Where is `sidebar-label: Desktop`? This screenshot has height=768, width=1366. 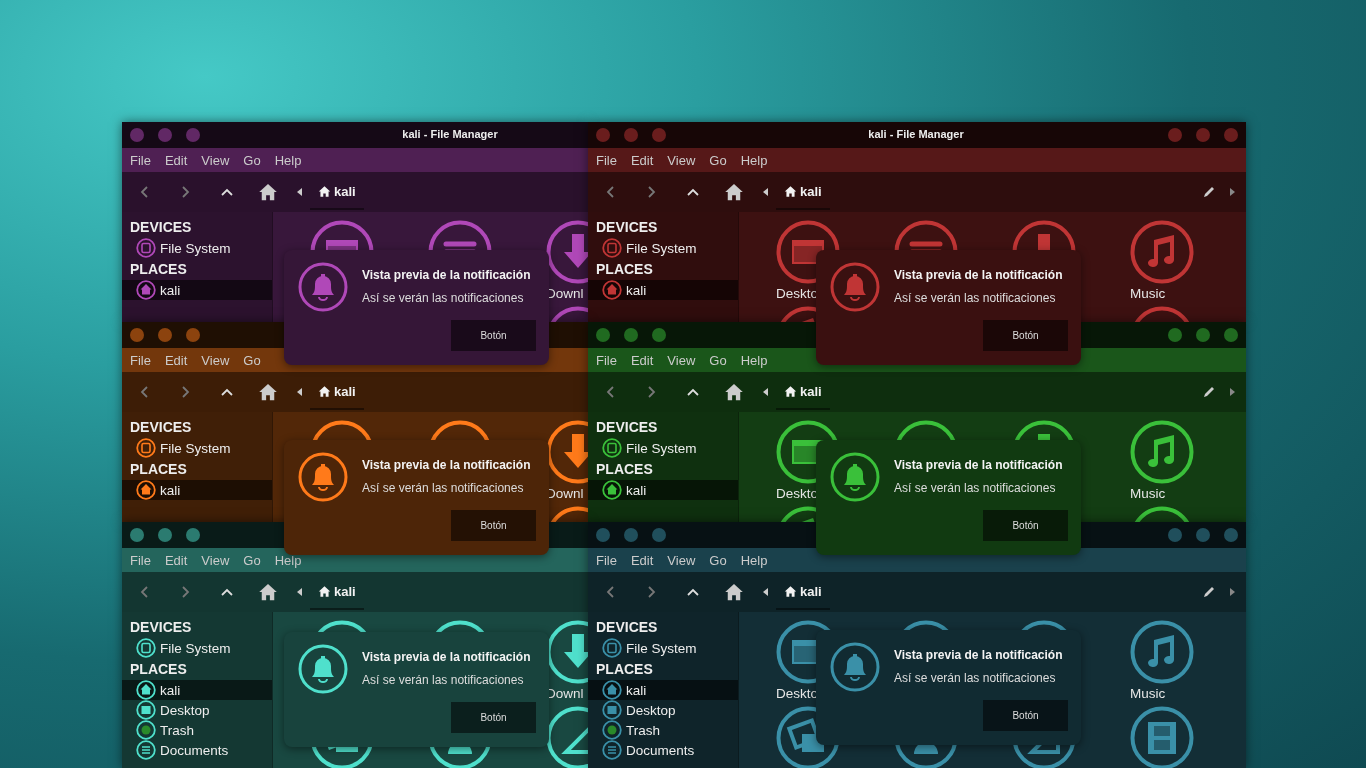
sidebar-label: Desktop is located at coordinates (185, 710).